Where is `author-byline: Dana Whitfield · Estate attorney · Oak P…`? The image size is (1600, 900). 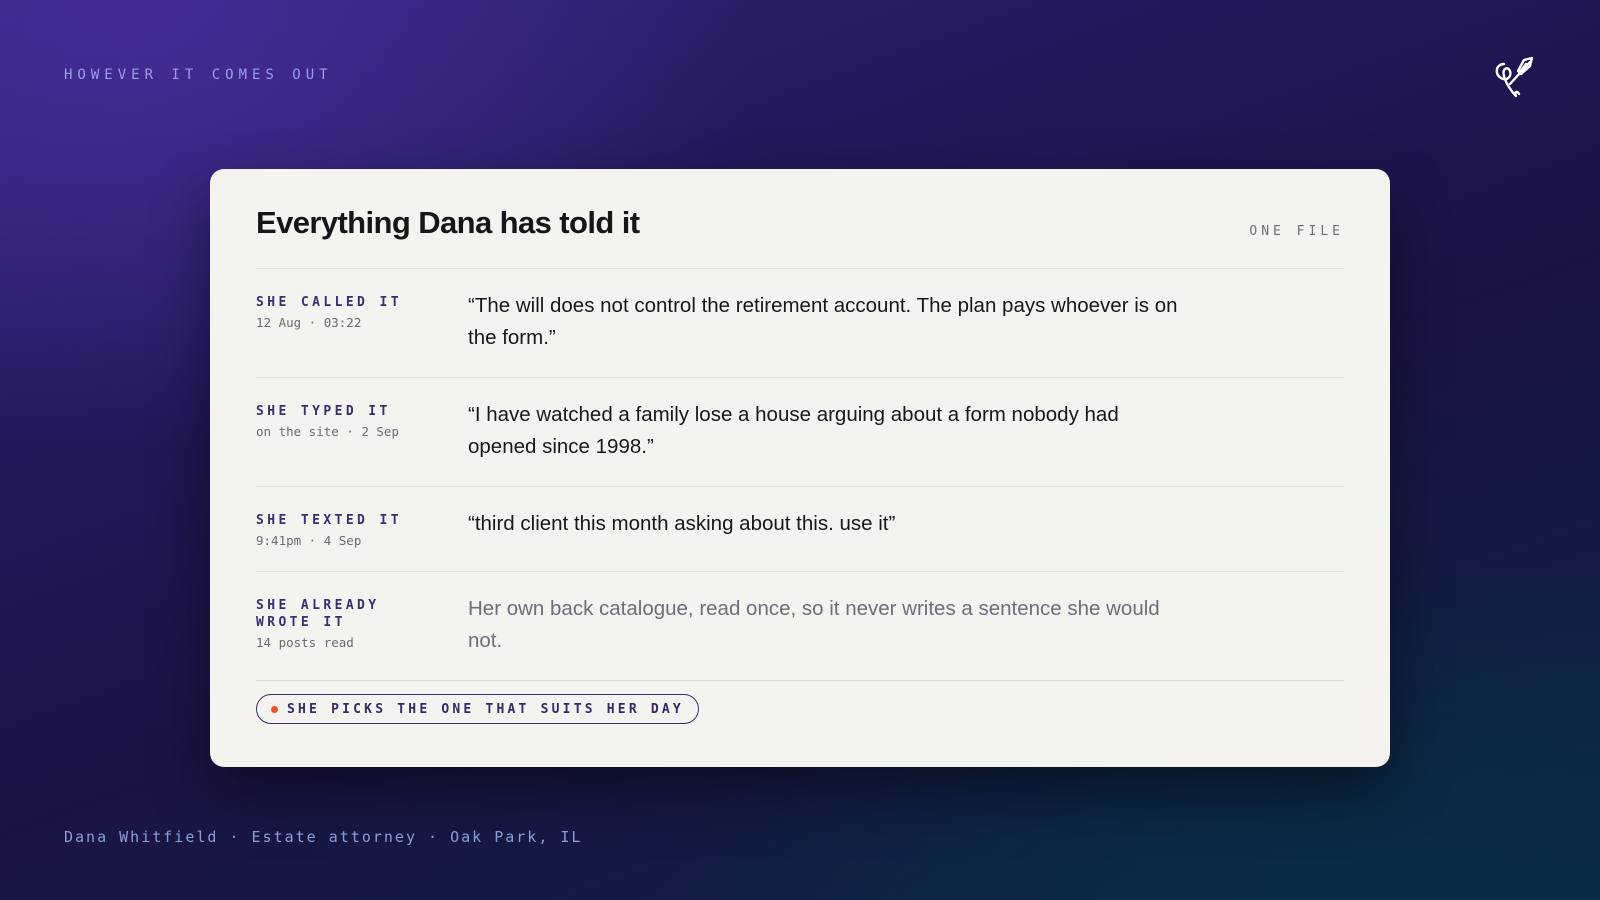
author-byline: Dana Whitfield · Estate attorney · Oak P… is located at coordinates (323, 837).